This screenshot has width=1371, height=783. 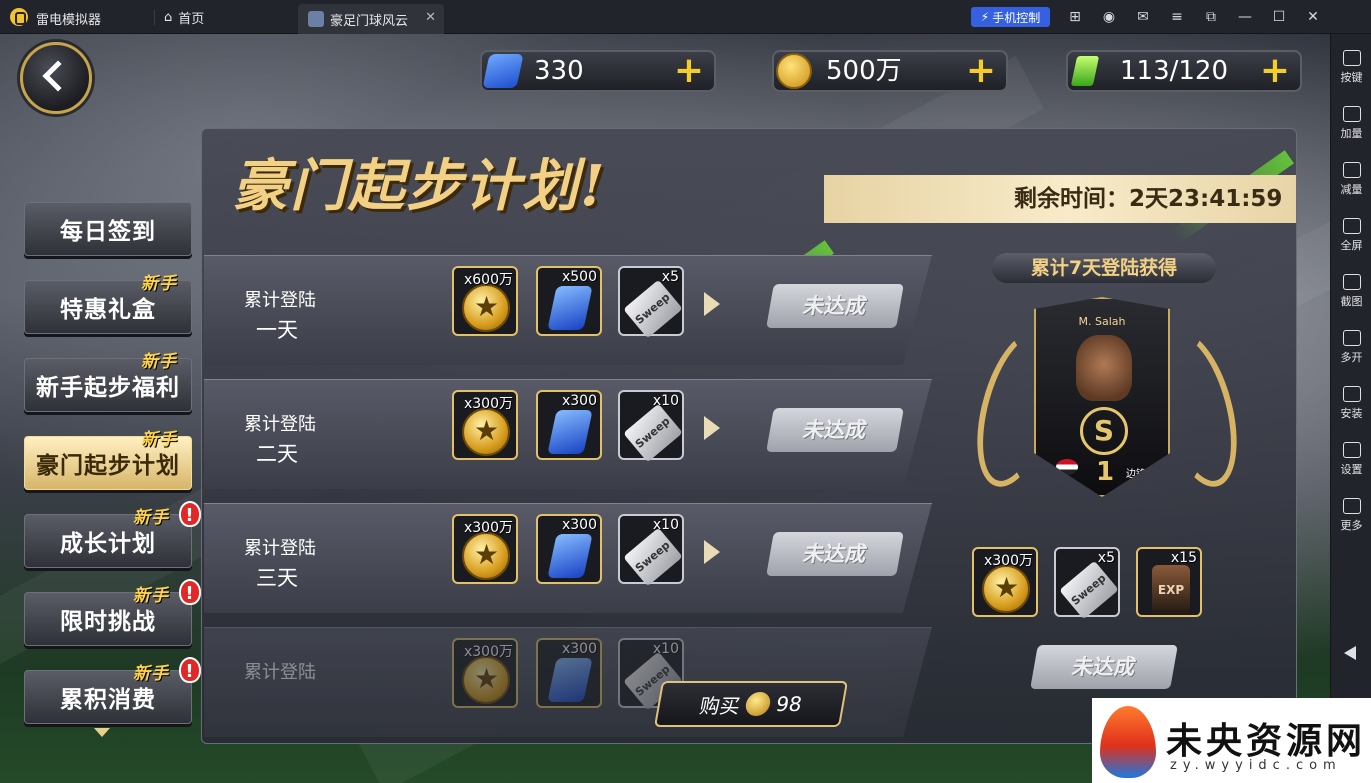 What do you see at coordinates (430, 17) in the screenshot?
I see `close-tab-icon: ✕` at bounding box center [430, 17].